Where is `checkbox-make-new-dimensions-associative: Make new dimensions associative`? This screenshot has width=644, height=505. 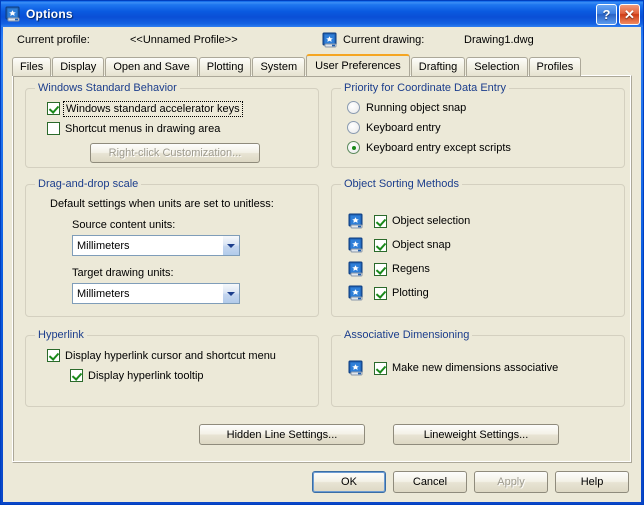
checkbox-make-new-dimensions-associative: Make new dimensions associative is located at coordinates (453, 368).